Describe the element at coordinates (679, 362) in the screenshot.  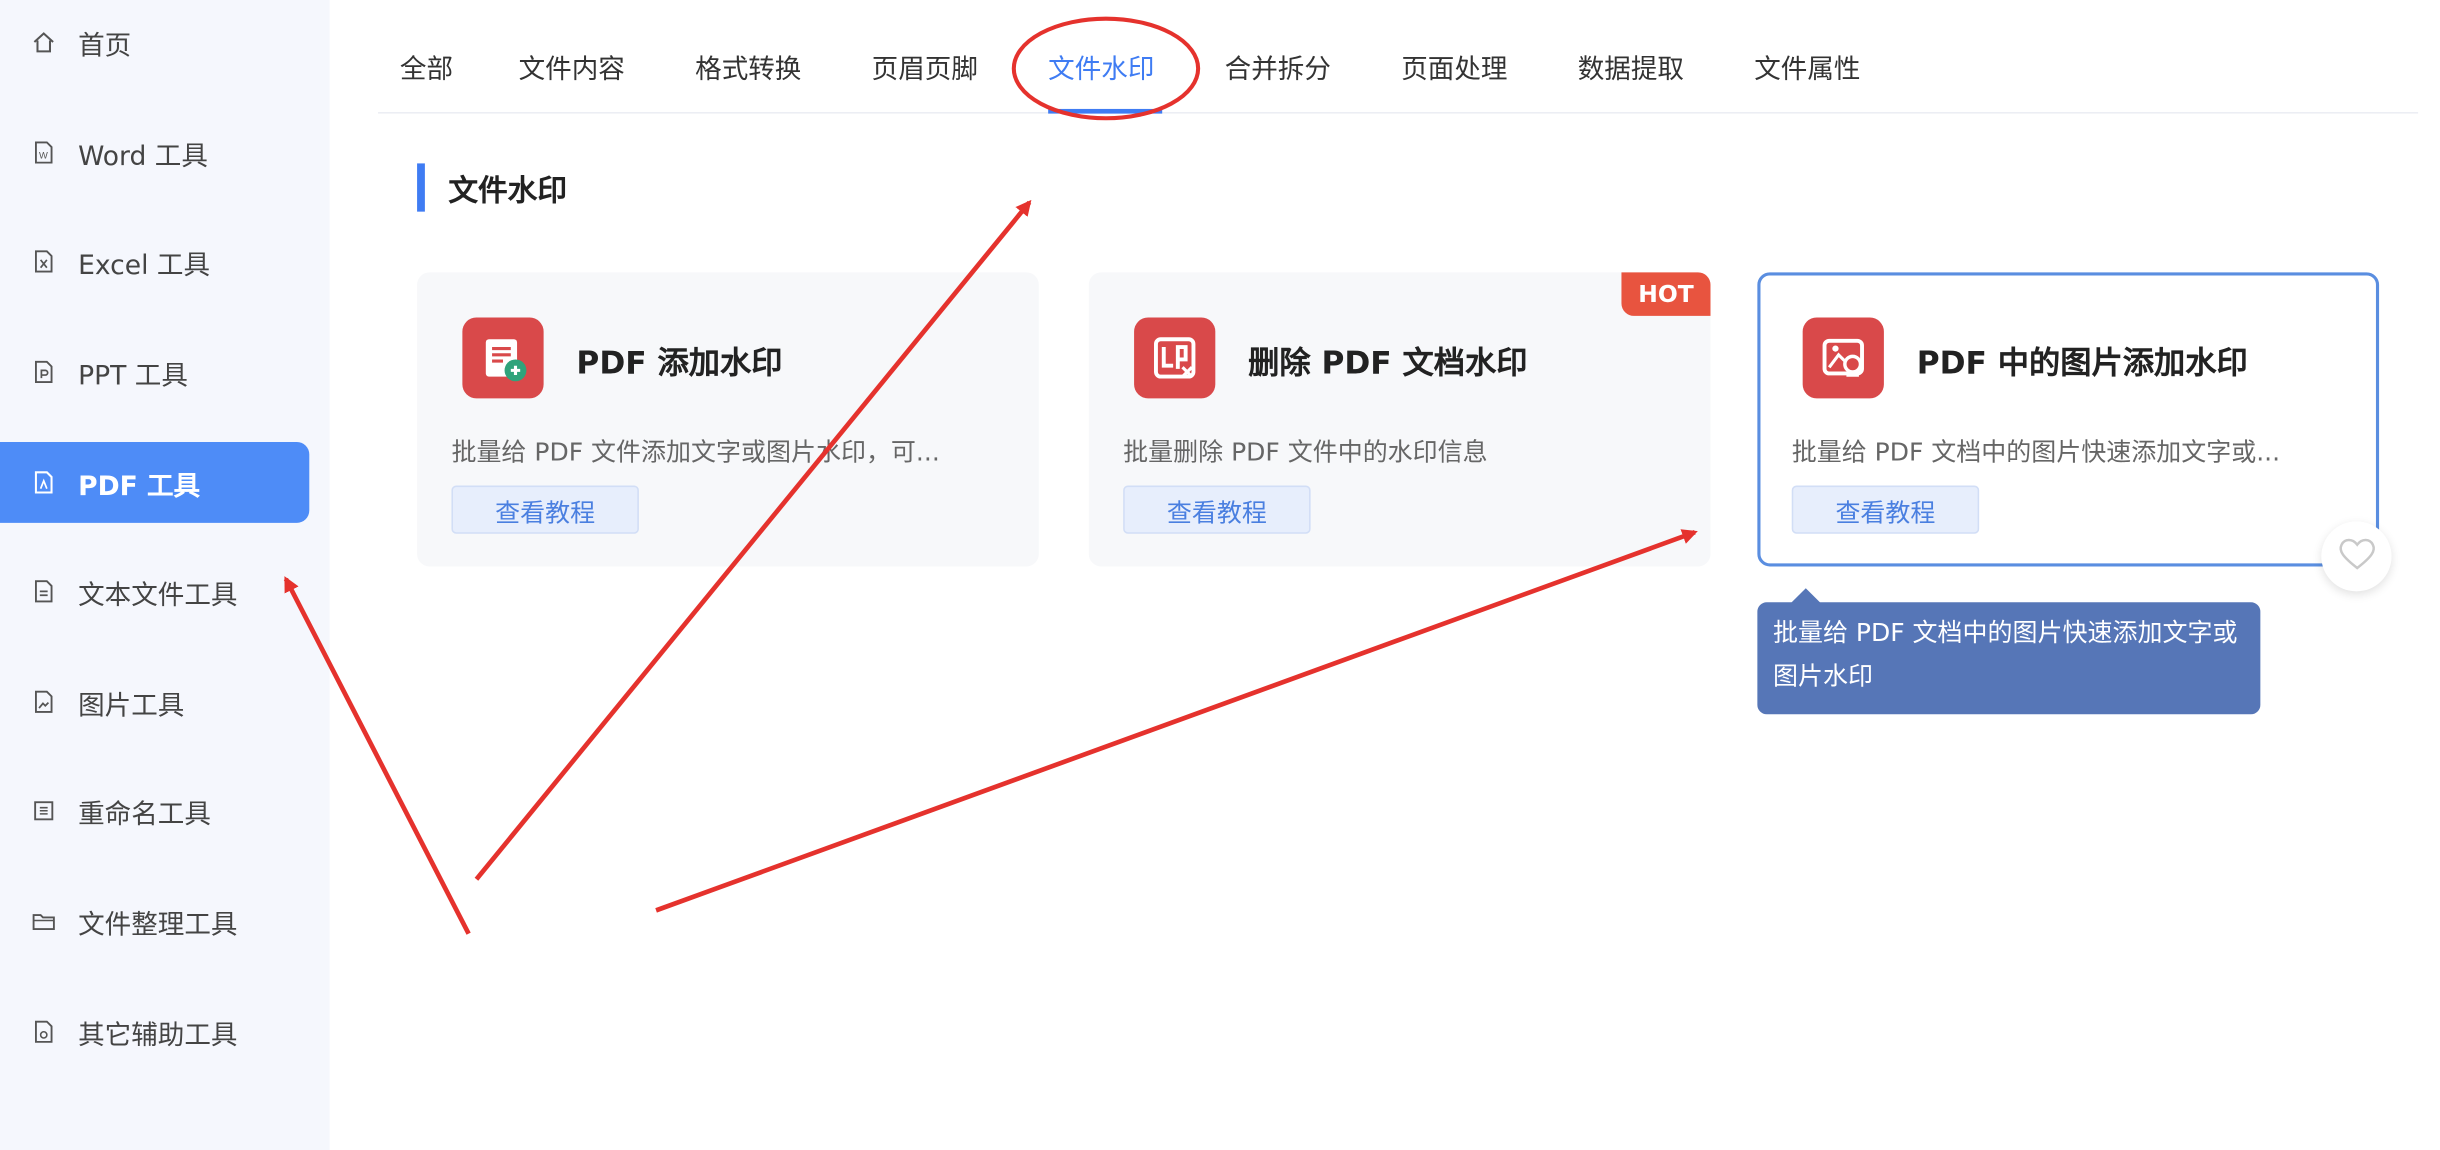
I see `card-title: PDF 添加水印` at that location.